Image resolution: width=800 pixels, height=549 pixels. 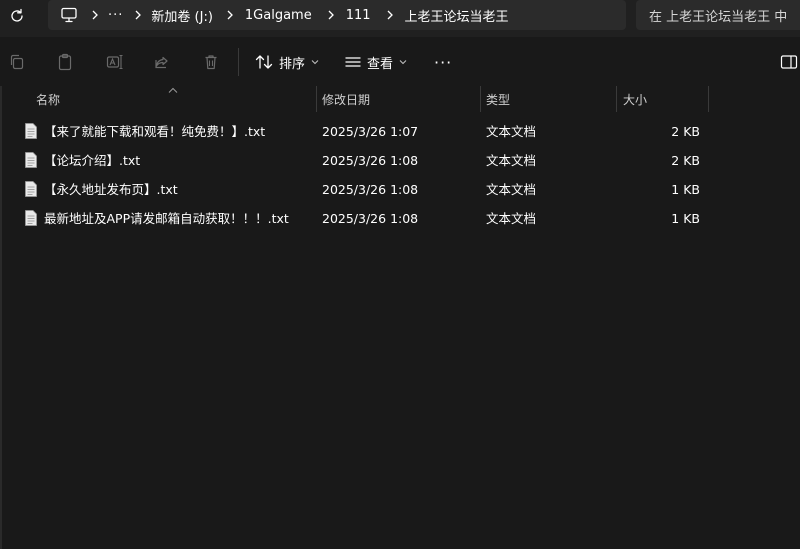 I want to click on view-icon, so click(x=353, y=62).